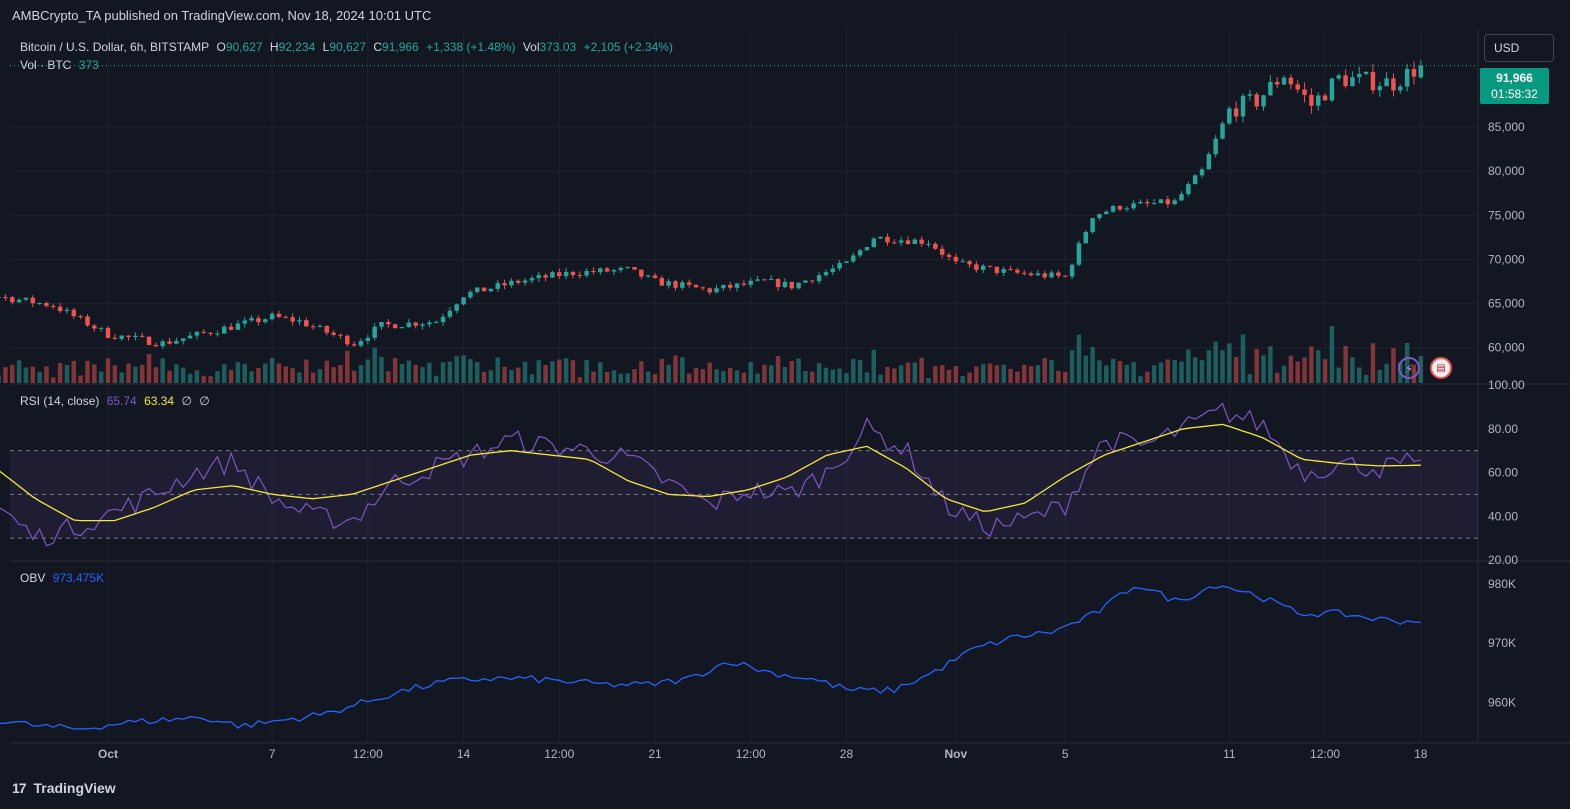 Image resolution: width=1570 pixels, height=809 pixels. What do you see at coordinates (1421, 754) in the screenshot?
I see `time-tick-label: 18` at bounding box center [1421, 754].